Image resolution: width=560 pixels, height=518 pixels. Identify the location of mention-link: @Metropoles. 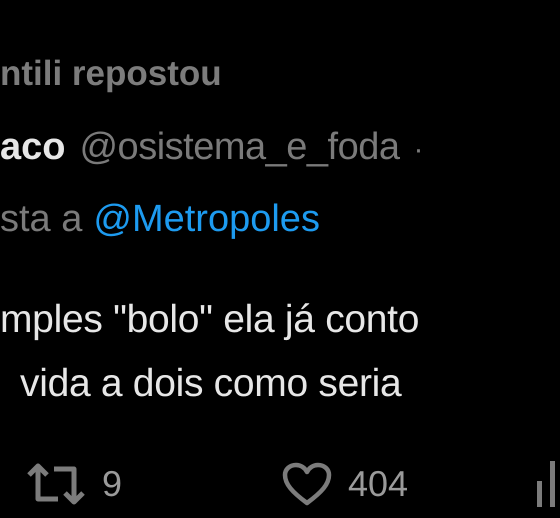
(206, 219).